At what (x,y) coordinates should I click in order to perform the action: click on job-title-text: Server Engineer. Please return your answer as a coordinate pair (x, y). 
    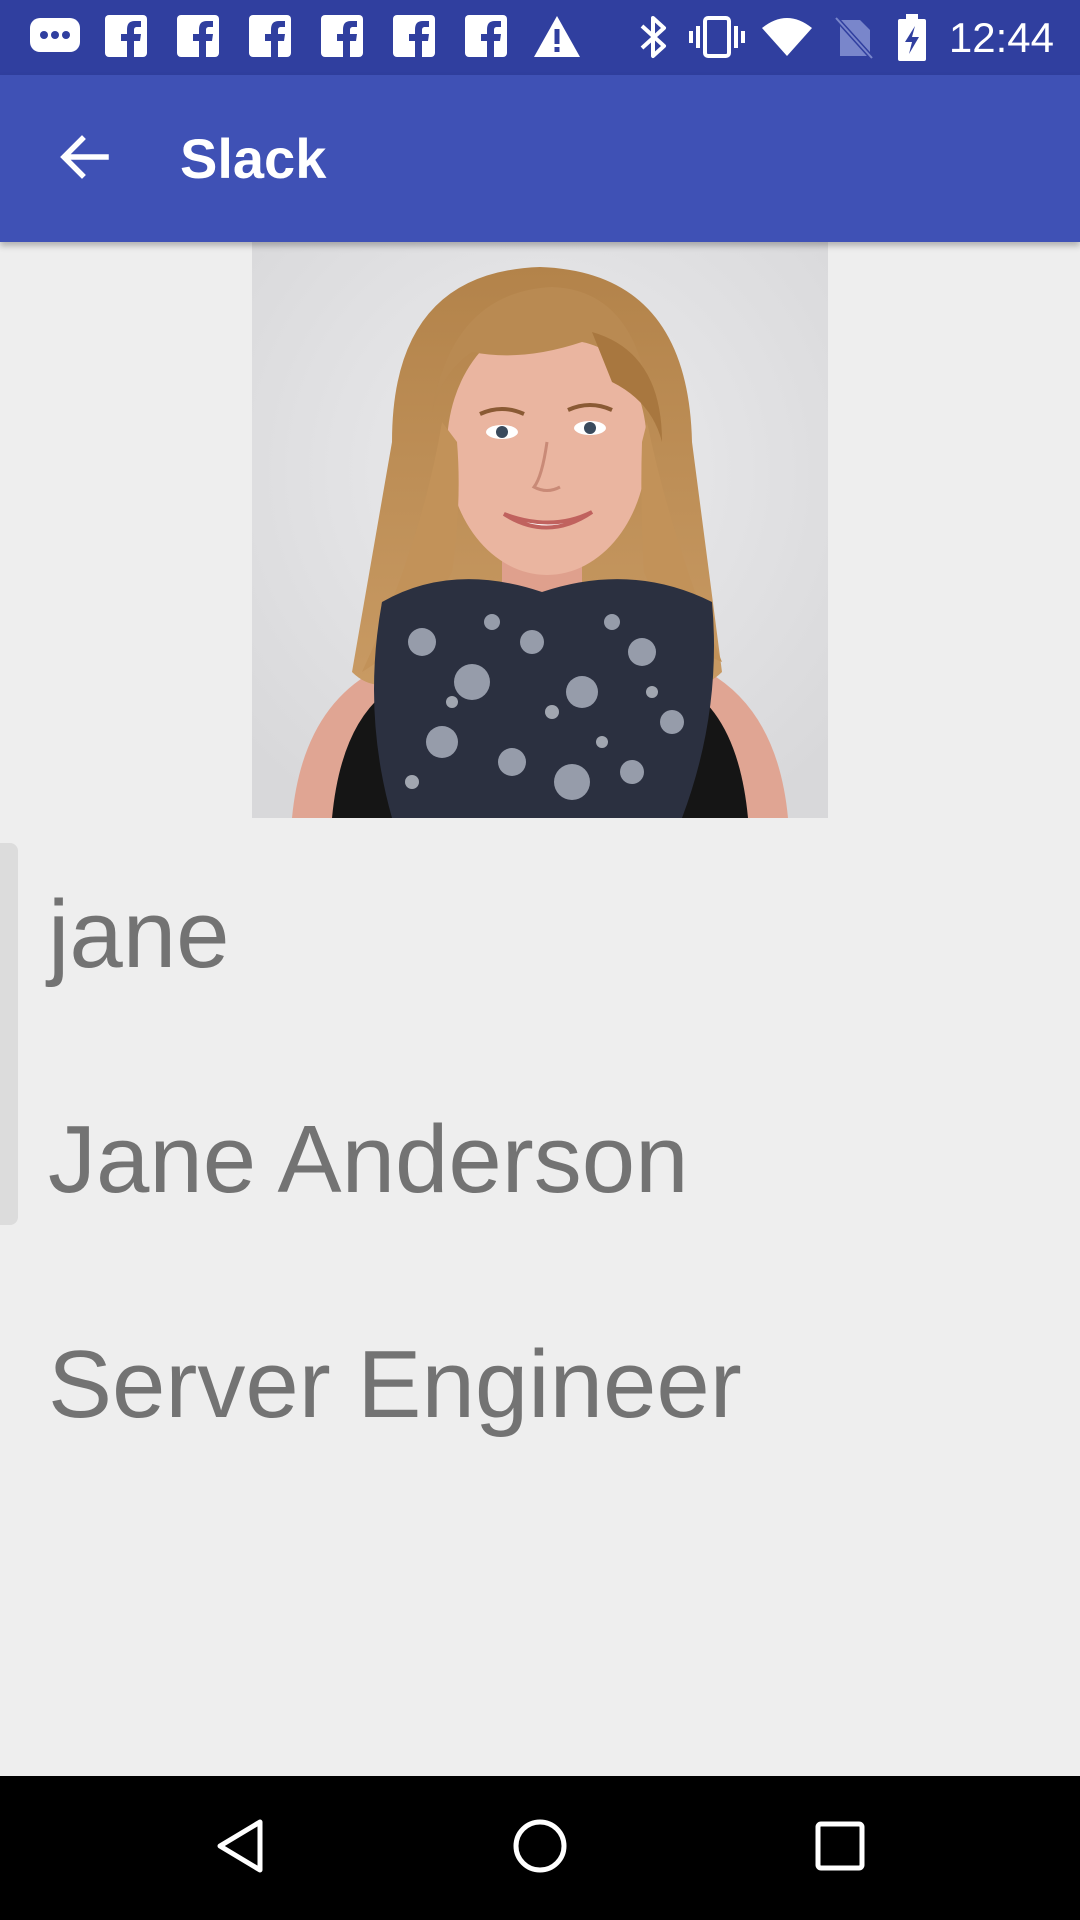
    Looking at the image, I should click on (395, 1384).